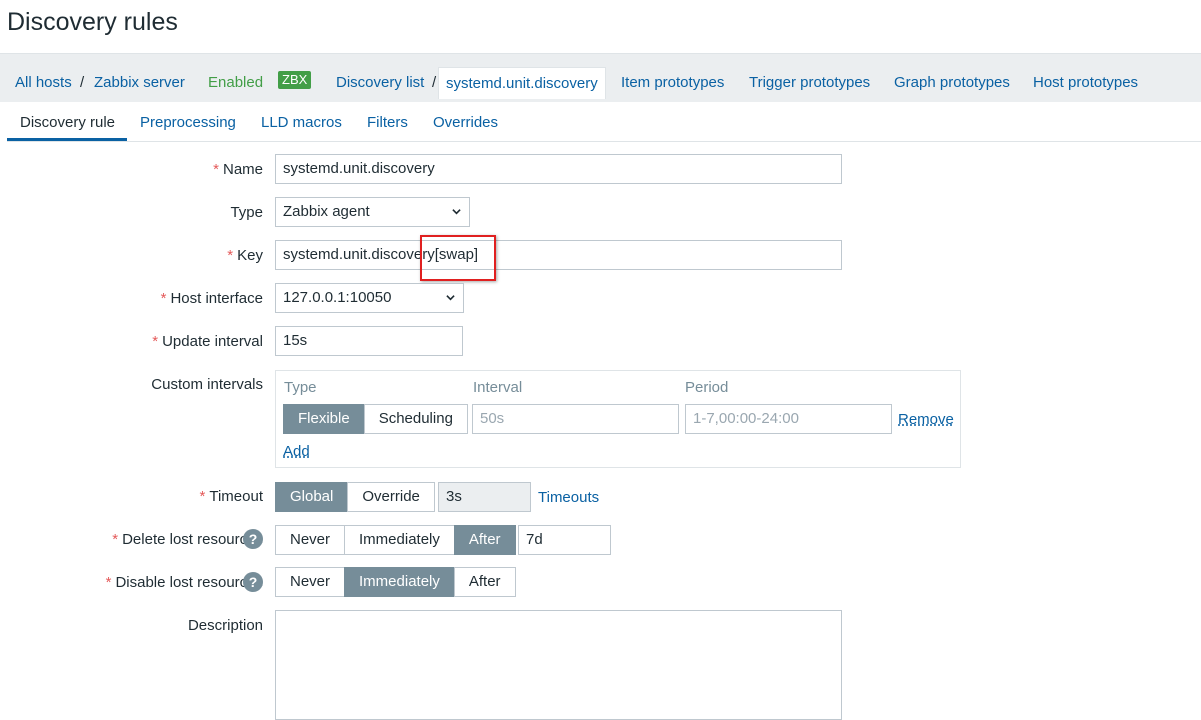  I want to click on host-interface-value: 127.0.0.1:10050, so click(337, 297).